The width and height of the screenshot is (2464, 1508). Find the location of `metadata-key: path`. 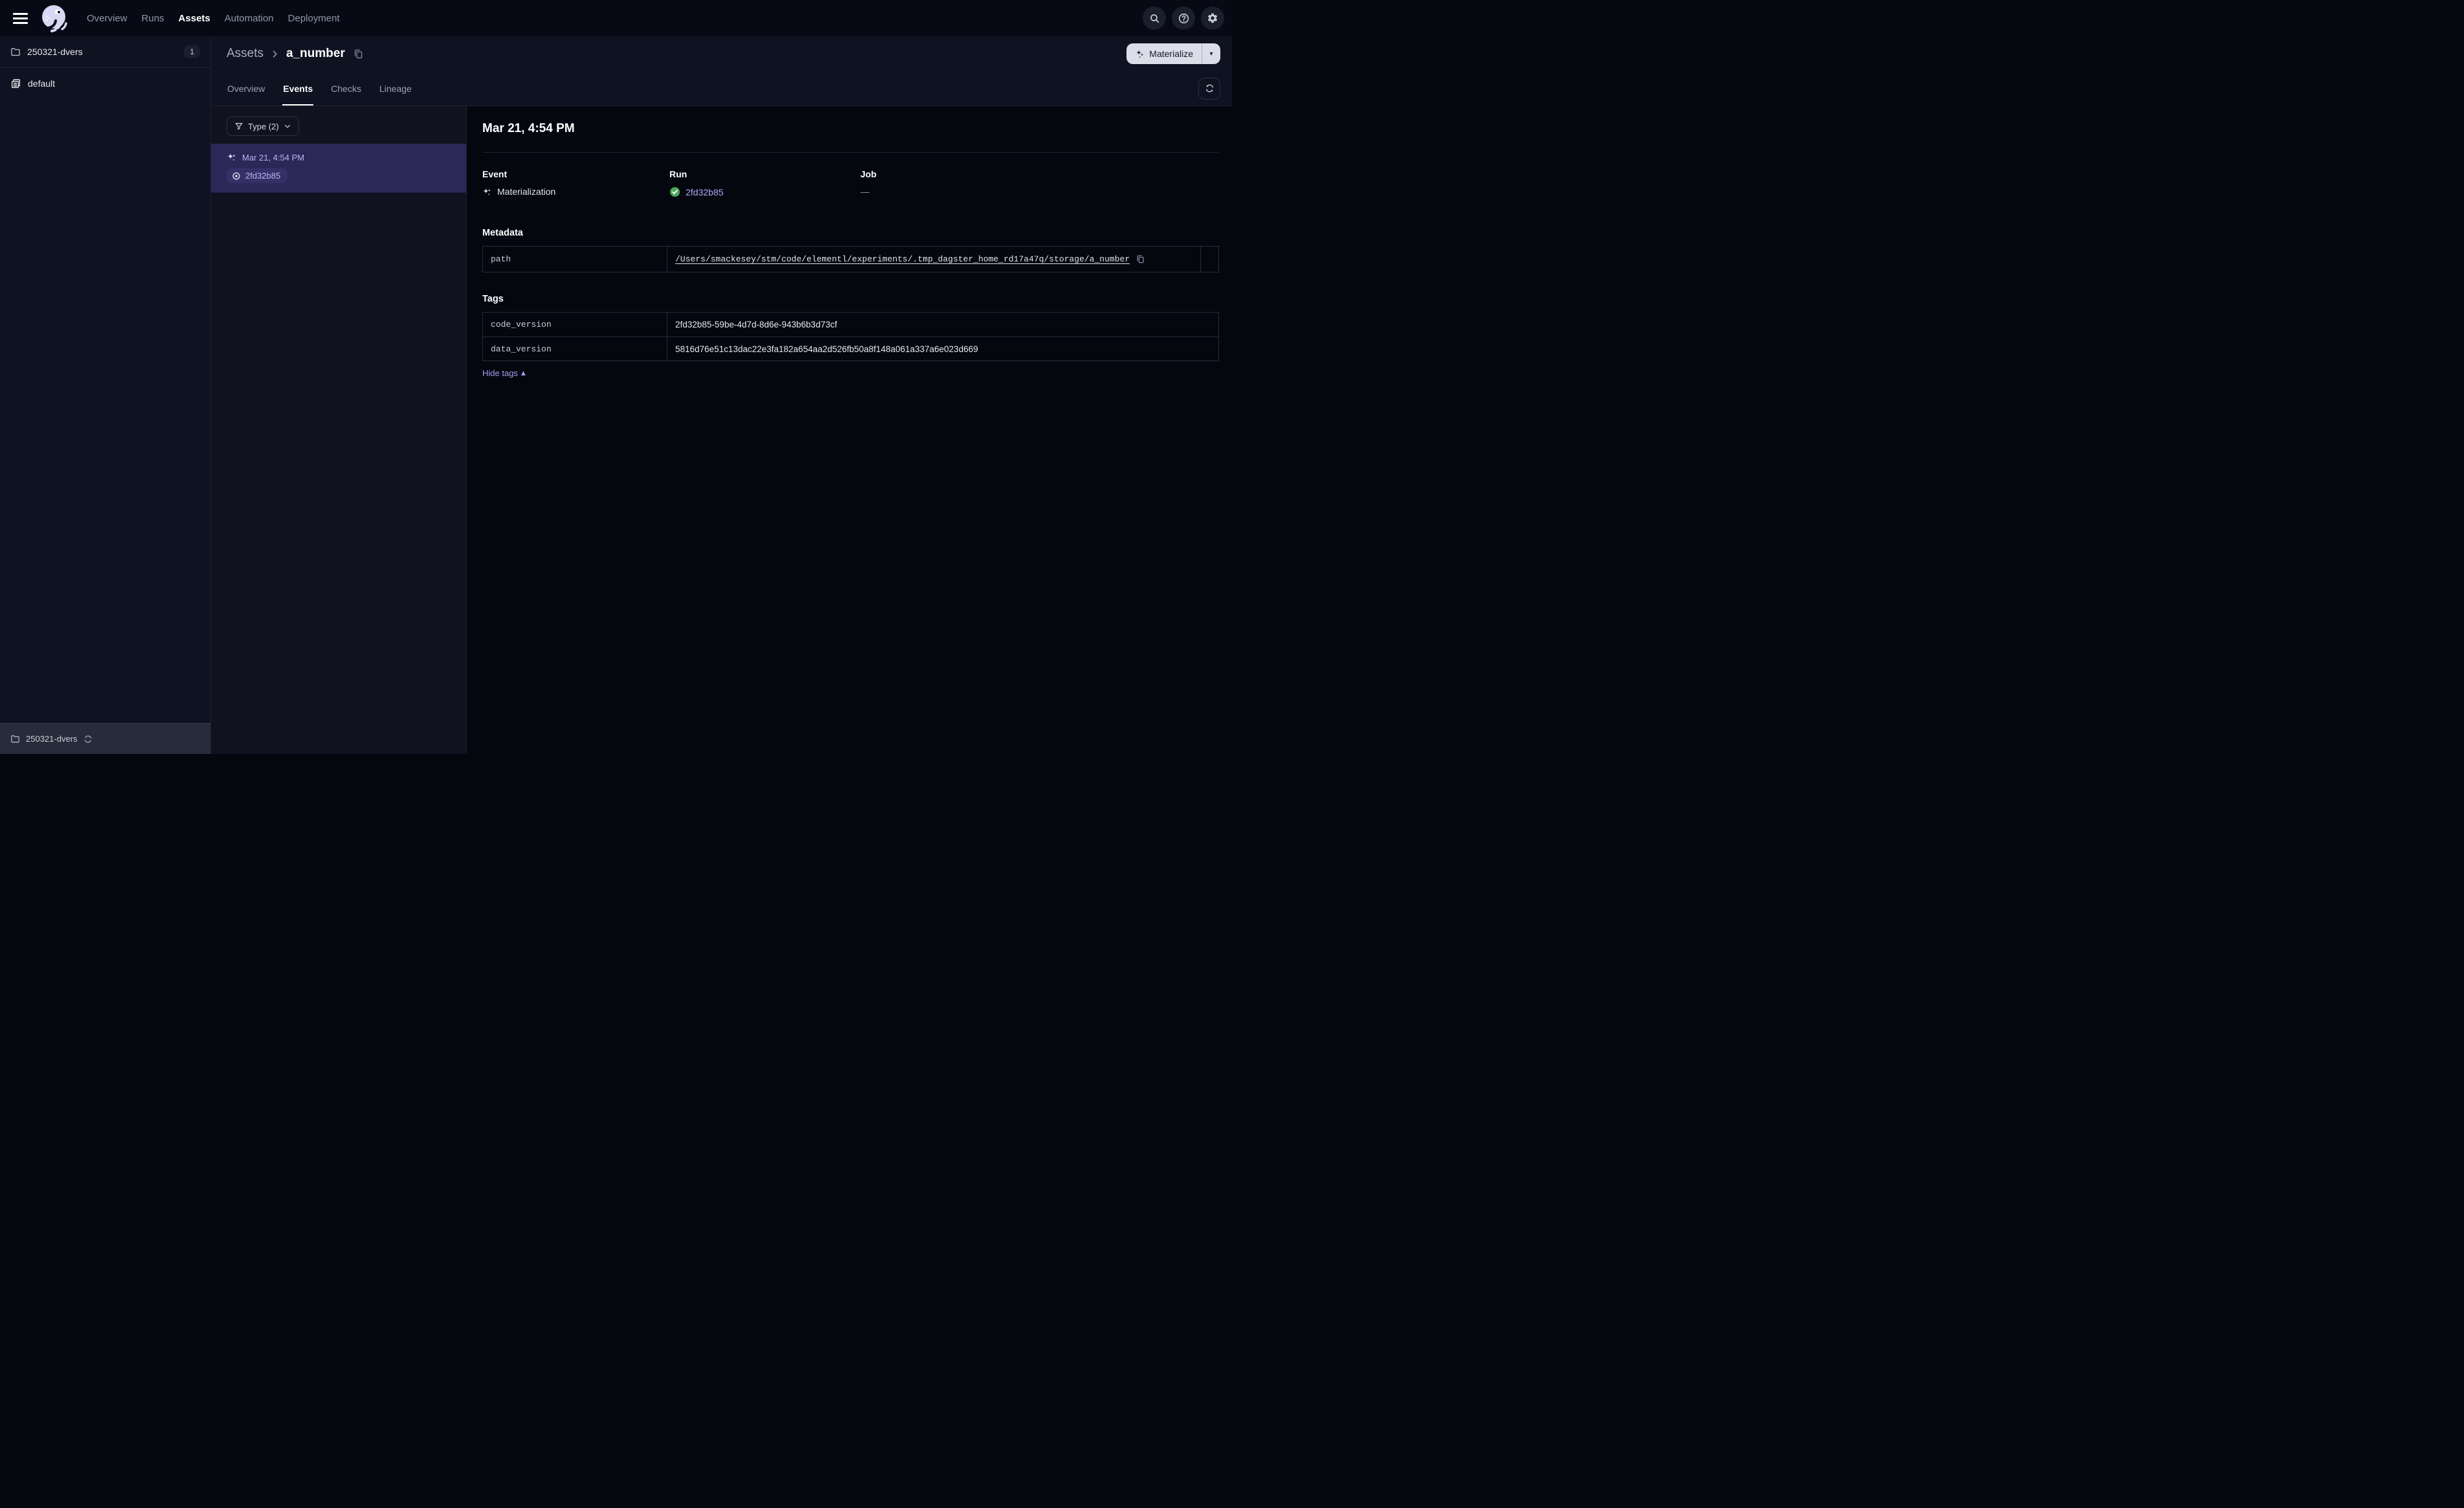

metadata-key: path is located at coordinates (575, 259).